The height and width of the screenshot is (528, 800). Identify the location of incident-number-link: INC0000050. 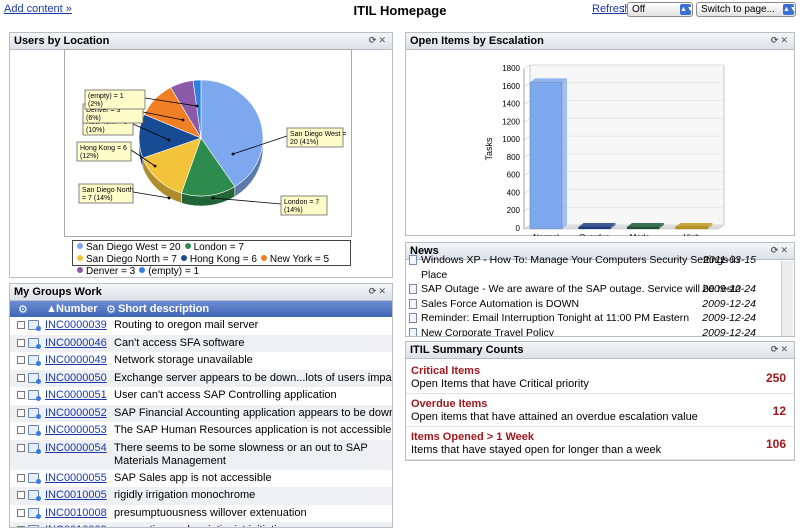
(76, 378).